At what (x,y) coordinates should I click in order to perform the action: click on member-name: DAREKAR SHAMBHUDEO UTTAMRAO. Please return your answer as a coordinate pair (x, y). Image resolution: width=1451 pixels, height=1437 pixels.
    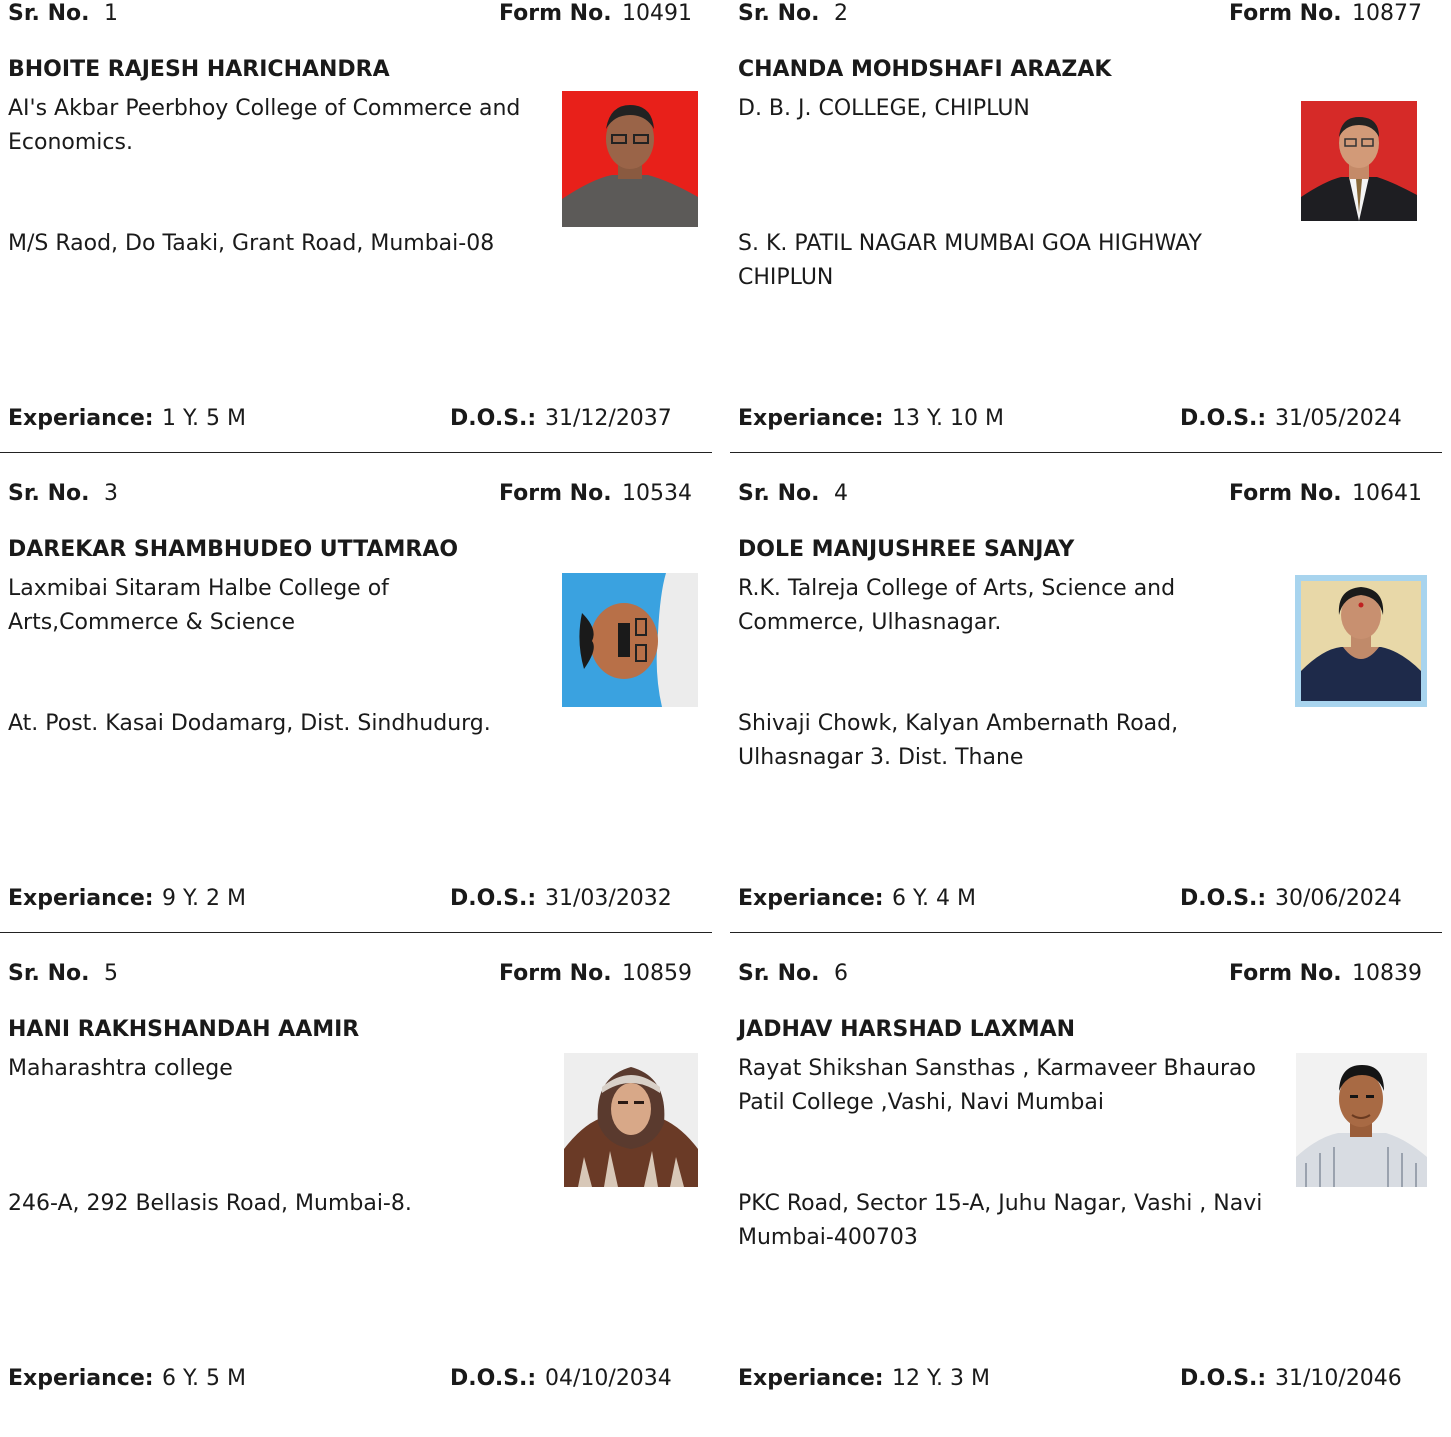
    Looking at the image, I should click on (233, 549).